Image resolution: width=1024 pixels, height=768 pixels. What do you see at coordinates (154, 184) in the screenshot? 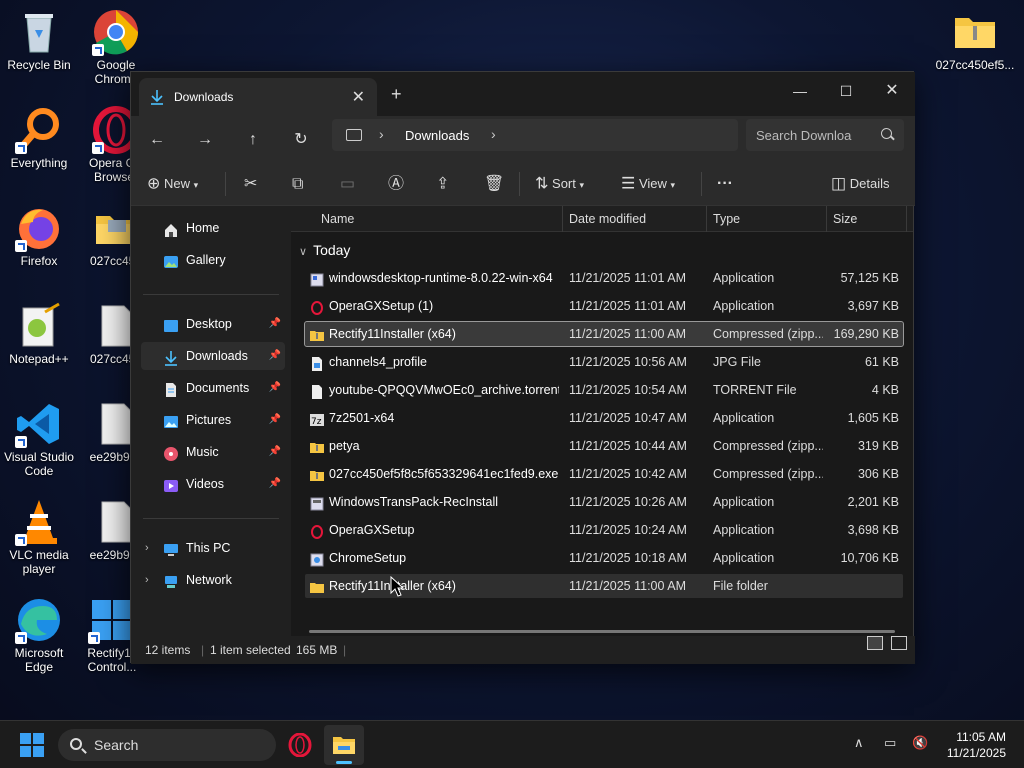
I see `plus-circle-icon: ⊕` at bounding box center [154, 184].